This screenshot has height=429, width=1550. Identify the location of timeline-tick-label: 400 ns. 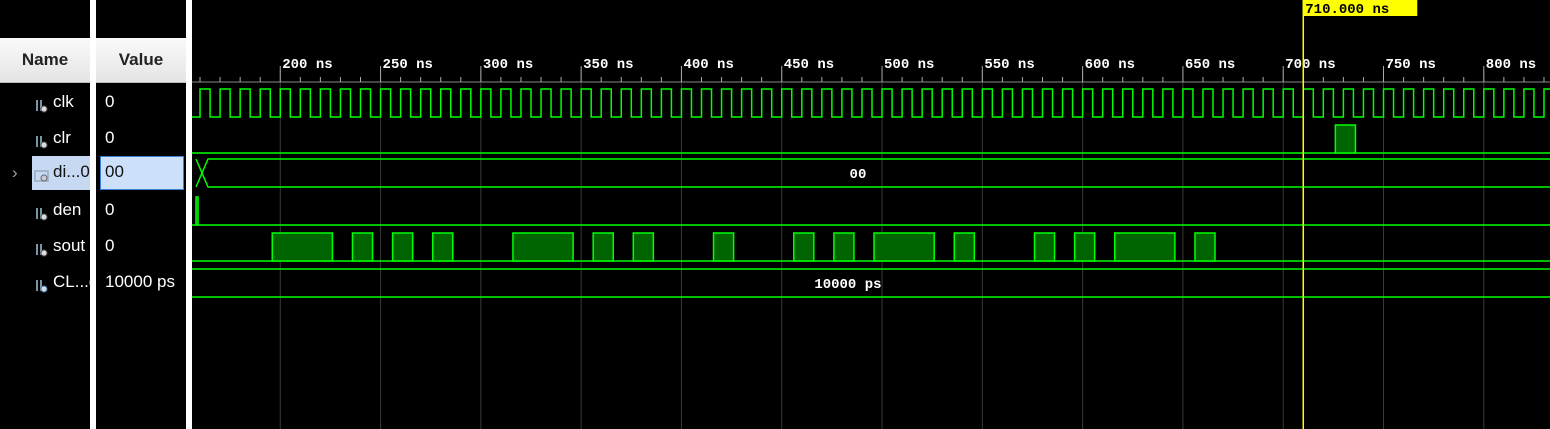
(708, 65).